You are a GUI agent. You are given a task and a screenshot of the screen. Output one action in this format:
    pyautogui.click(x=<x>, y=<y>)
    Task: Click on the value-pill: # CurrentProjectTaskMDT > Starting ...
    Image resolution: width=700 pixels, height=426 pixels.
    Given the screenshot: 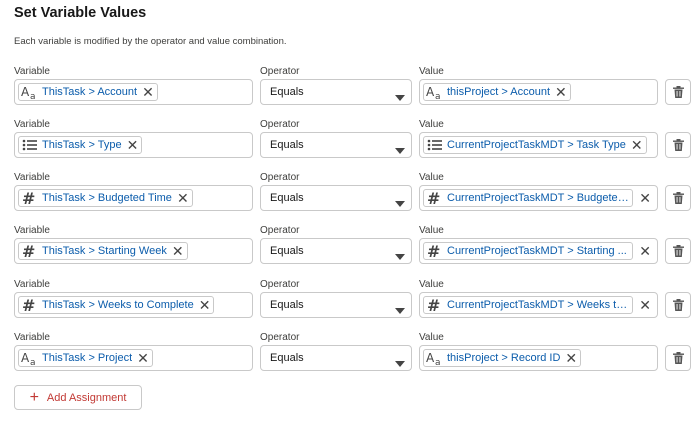 What is the action you would take?
    pyautogui.click(x=528, y=251)
    